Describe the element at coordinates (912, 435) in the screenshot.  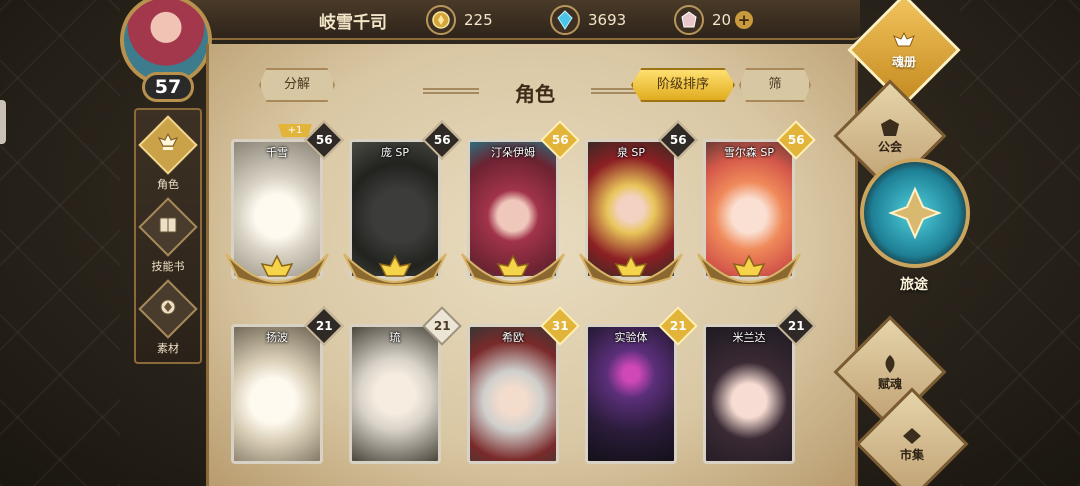
I see `market-icon` at that location.